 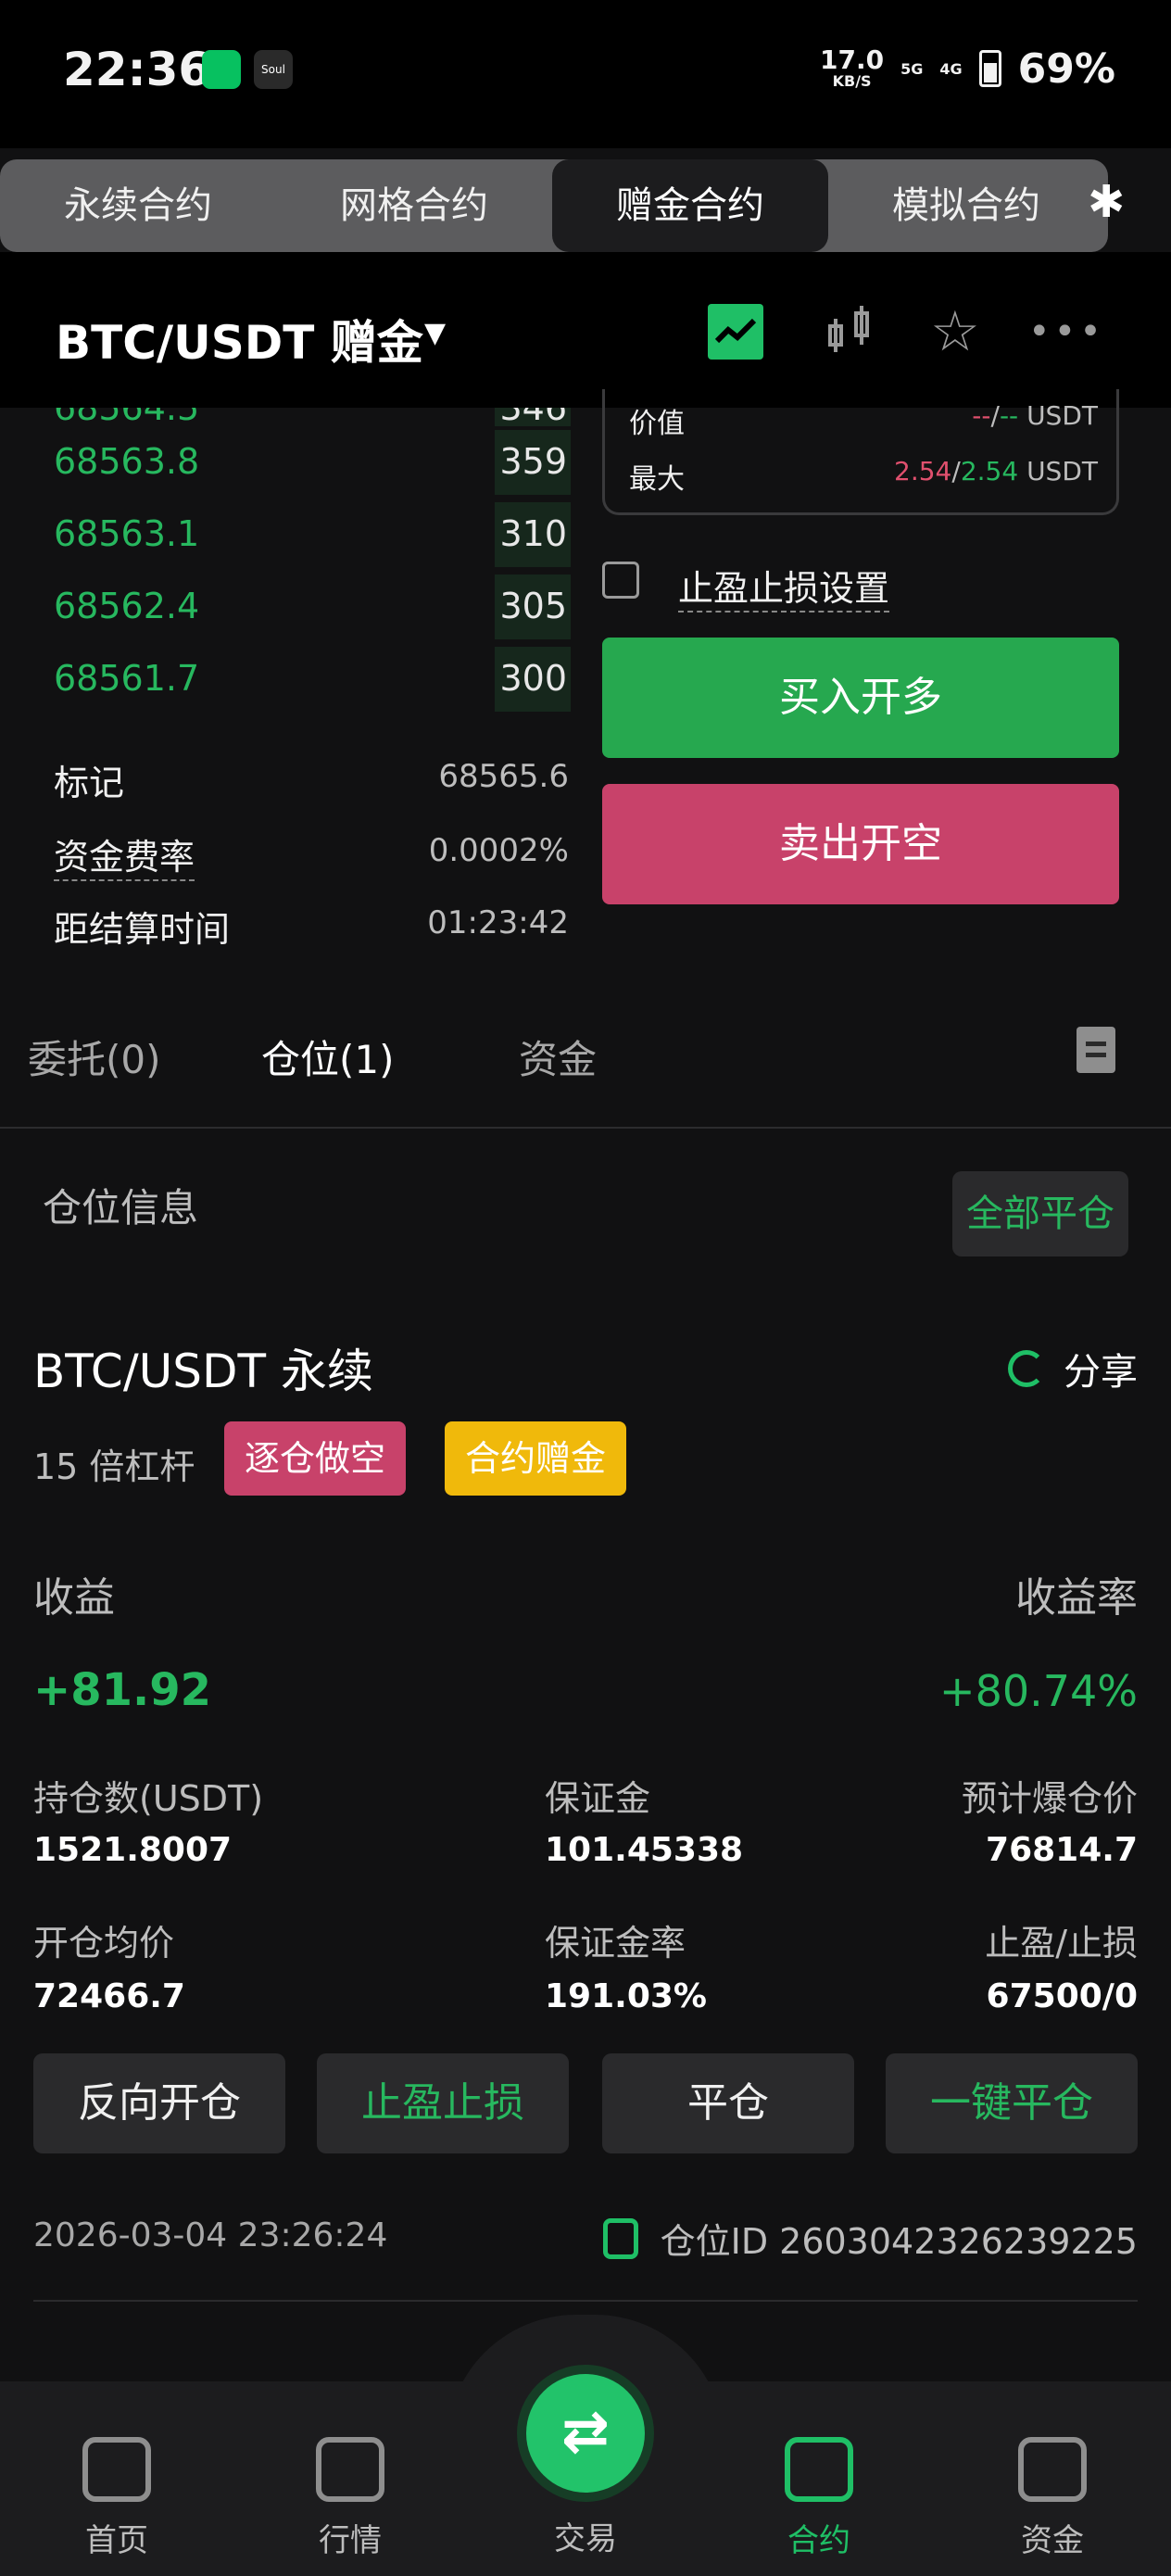 I want to click on tpsl-value: 67500/0, so click(x=1062, y=1996).